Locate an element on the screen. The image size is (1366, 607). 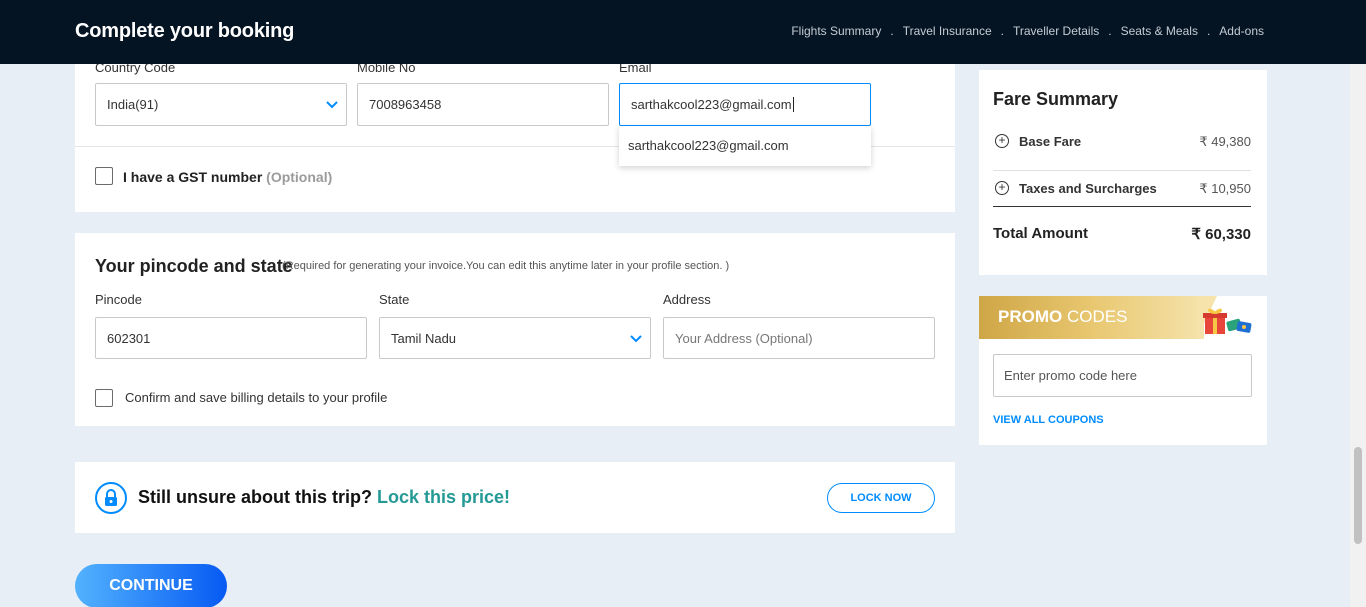
page-title: Complete your booking is located at coordinates (185, 31).